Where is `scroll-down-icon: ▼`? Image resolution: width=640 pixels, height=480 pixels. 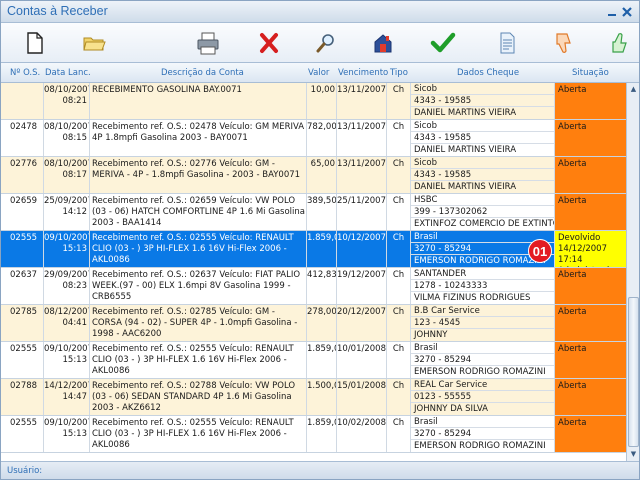 scroll-down-icon: ▼ is located at coordinates (633, 454).